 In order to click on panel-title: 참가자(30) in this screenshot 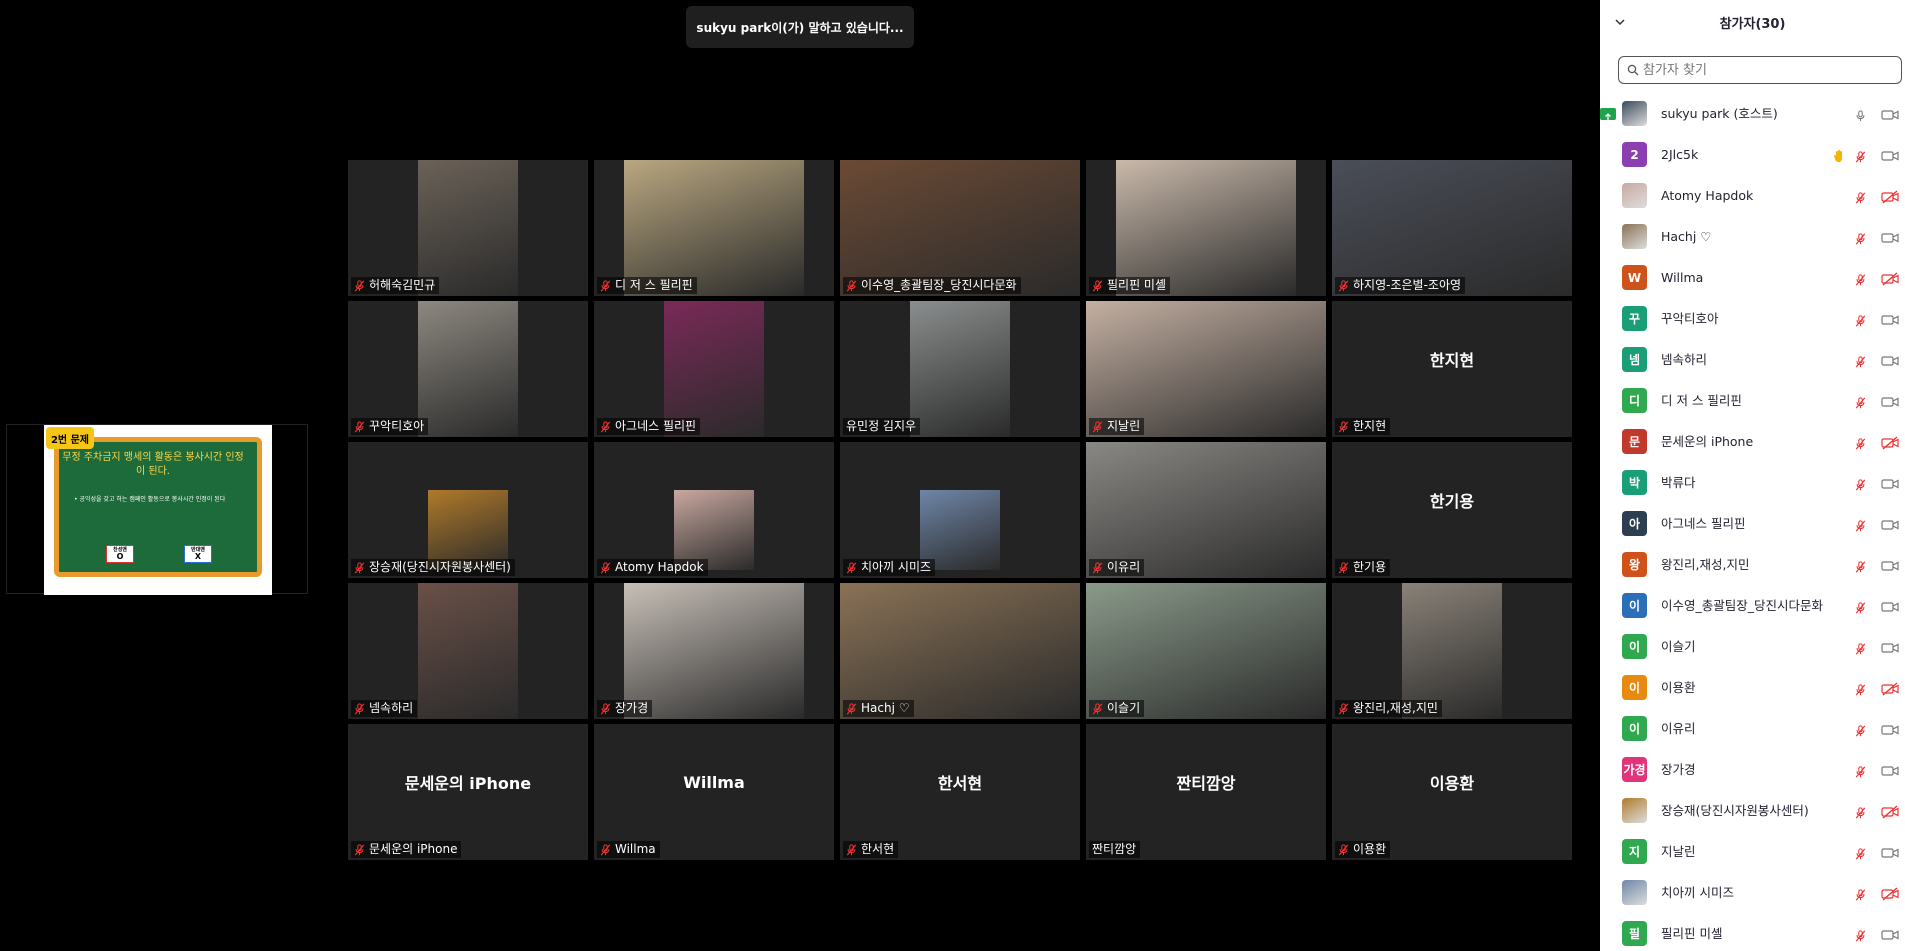, I will do `click(1752, 24)`.